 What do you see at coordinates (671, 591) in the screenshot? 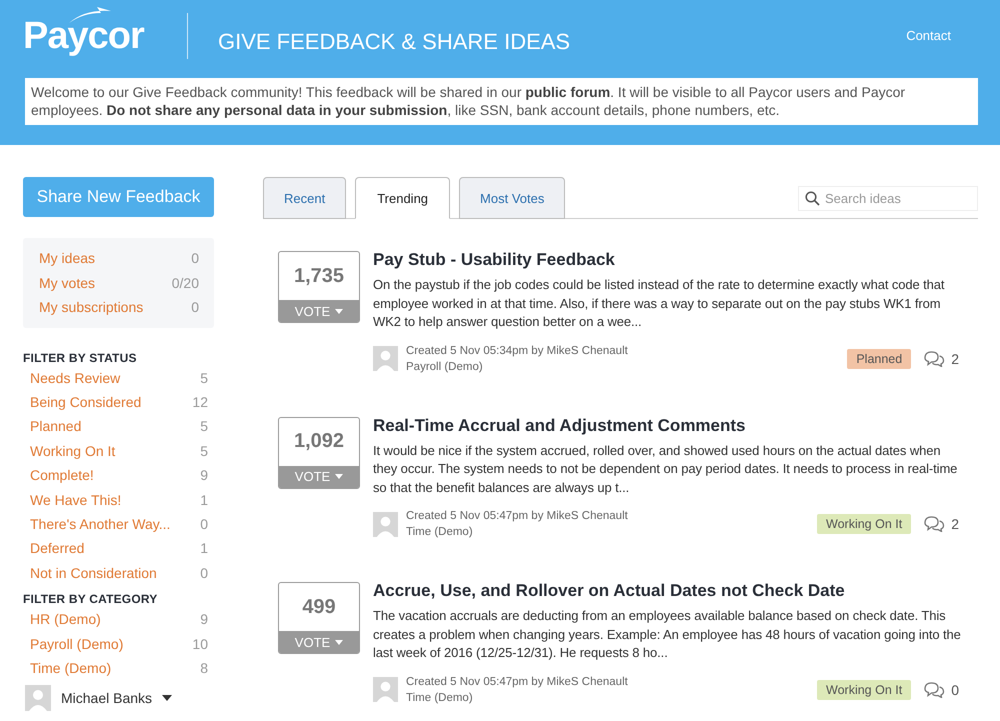
I see `idea-title: Accrue, Use, and Rollover on Actual Dates not Check Date` at bounding box center [671, 591].